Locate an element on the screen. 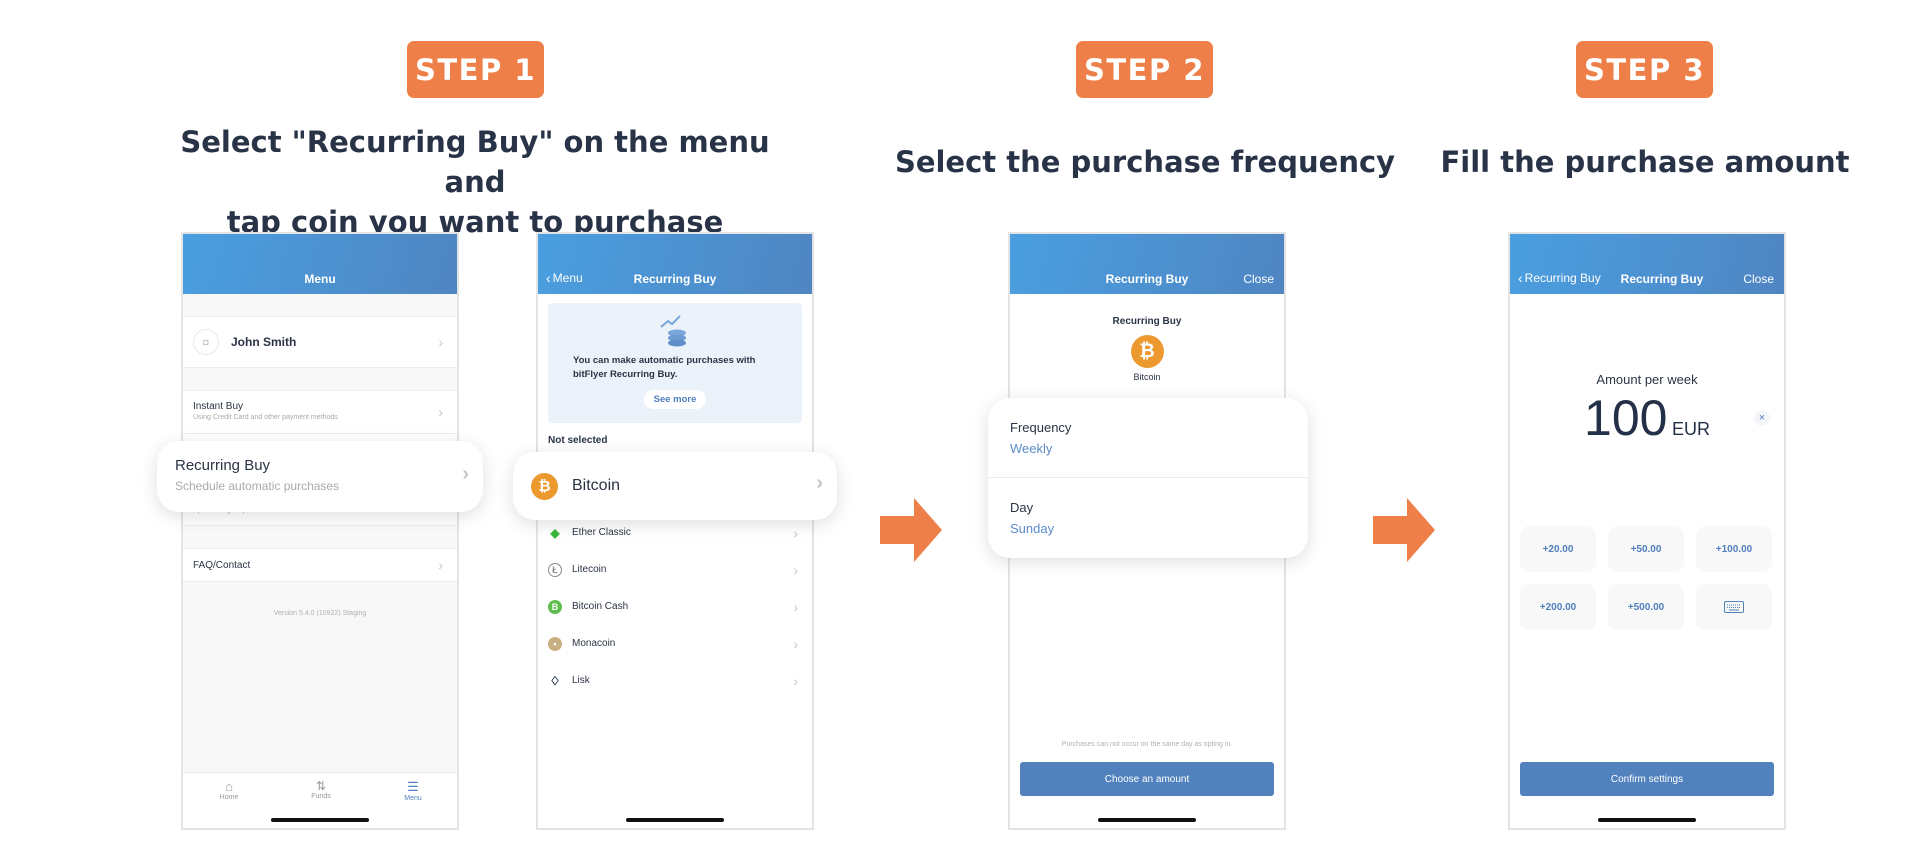 The image size is (1920, 860). step-2-badge: STEP 2 is located at coordinates (1144, 69).